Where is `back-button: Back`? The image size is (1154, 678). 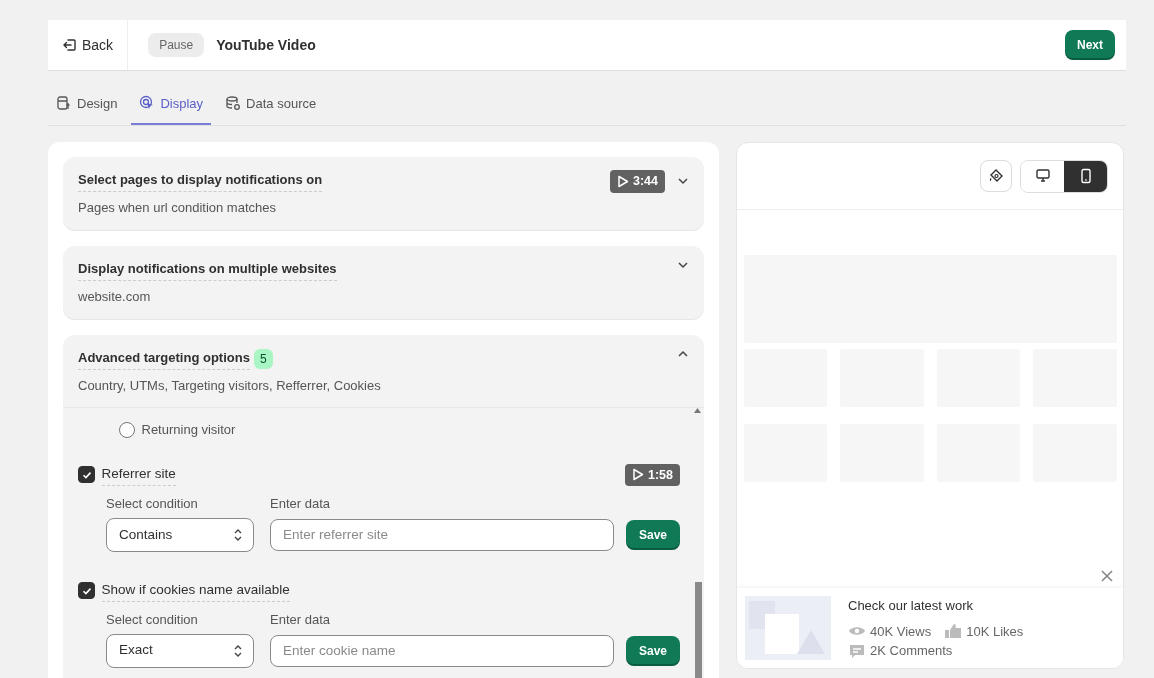
back-button: Back is located at coordinates (88, 45).